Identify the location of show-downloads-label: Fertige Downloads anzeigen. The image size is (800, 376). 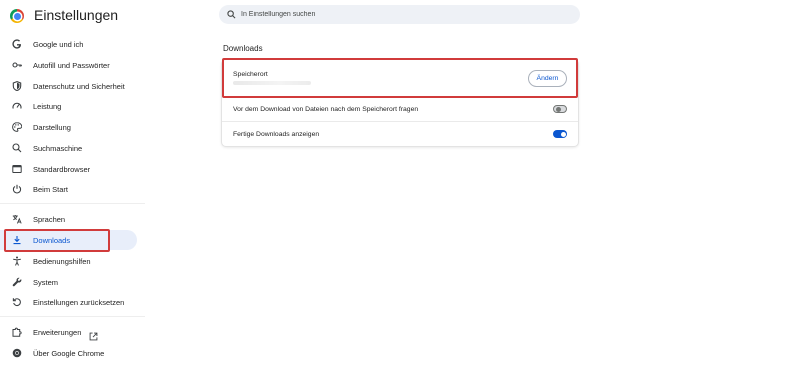
(276, 134).